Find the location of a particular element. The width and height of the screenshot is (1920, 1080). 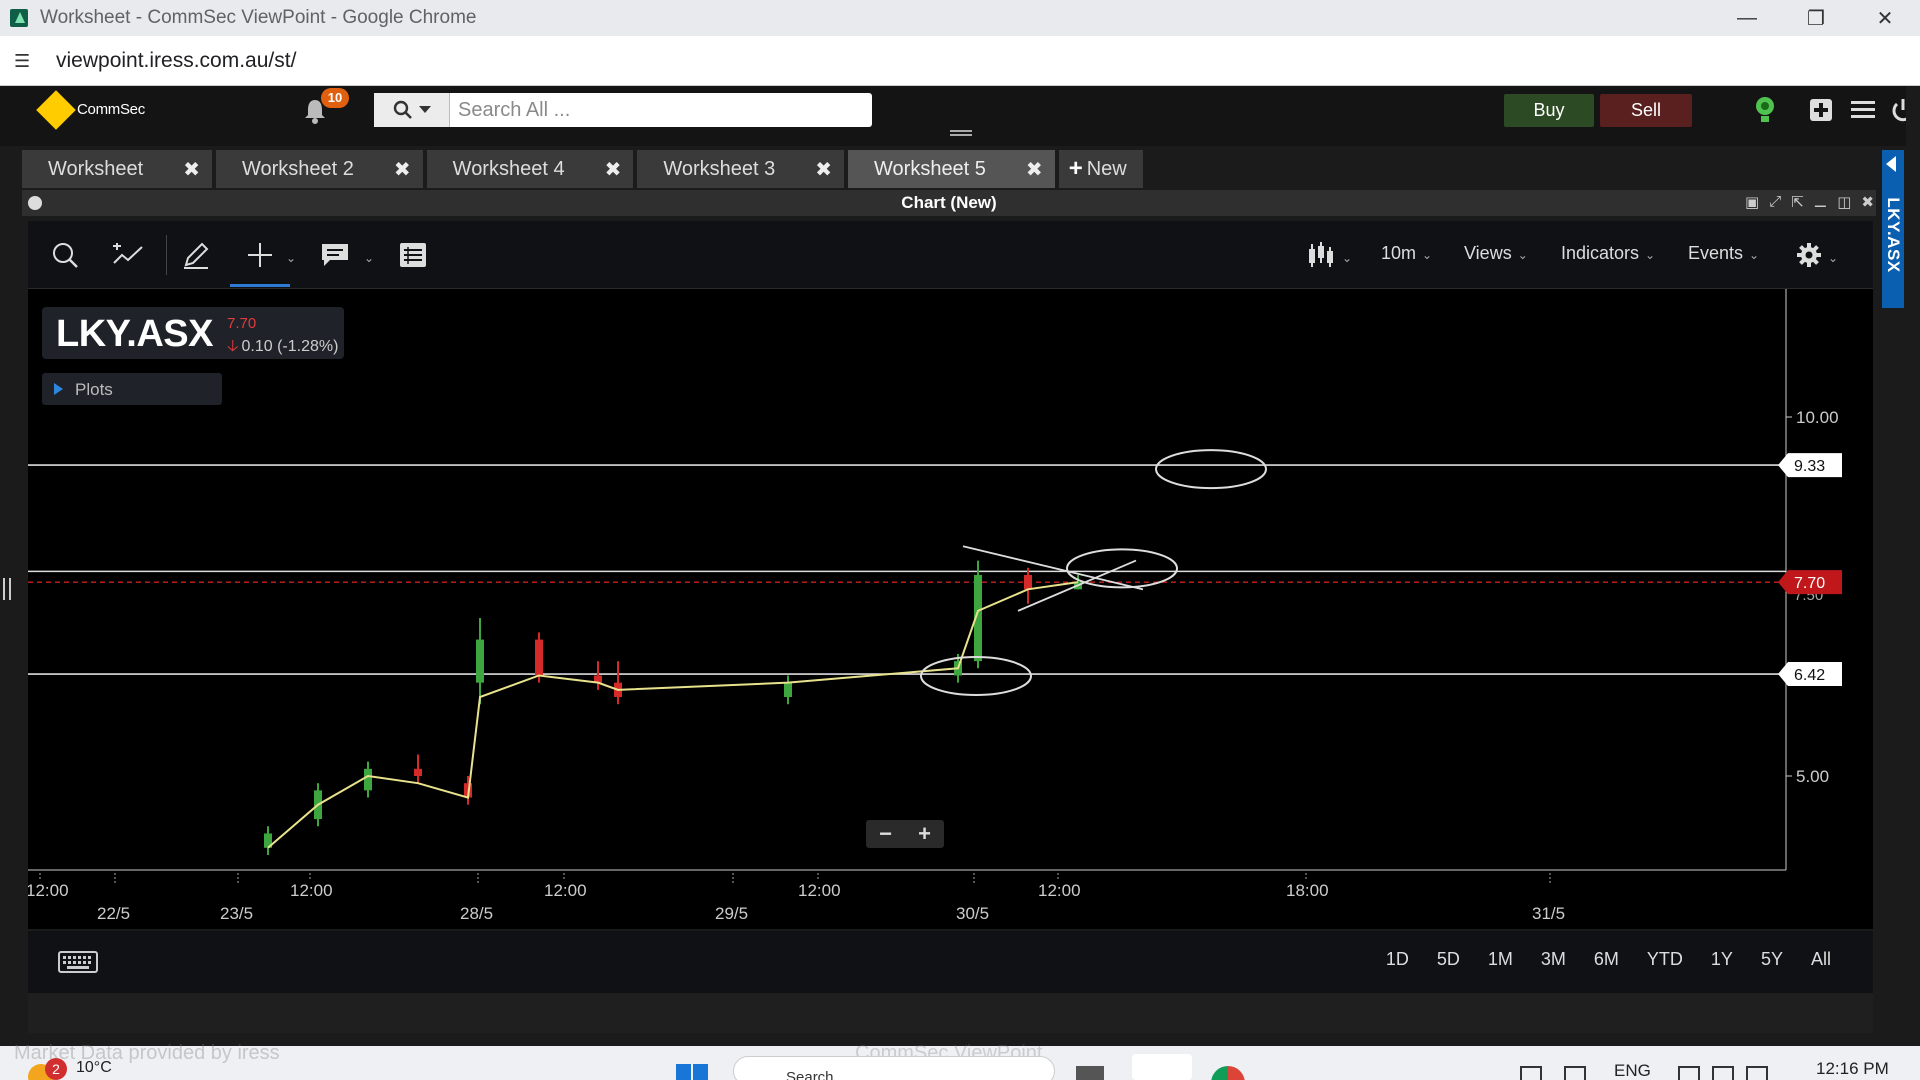

volume-icon is located at coordinates (1723, 1073).